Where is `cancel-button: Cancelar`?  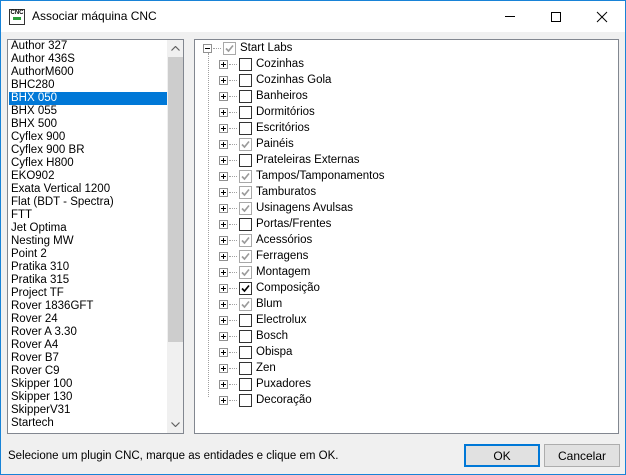
cancel-button: Cancelar is located at coordinates (582, 455).